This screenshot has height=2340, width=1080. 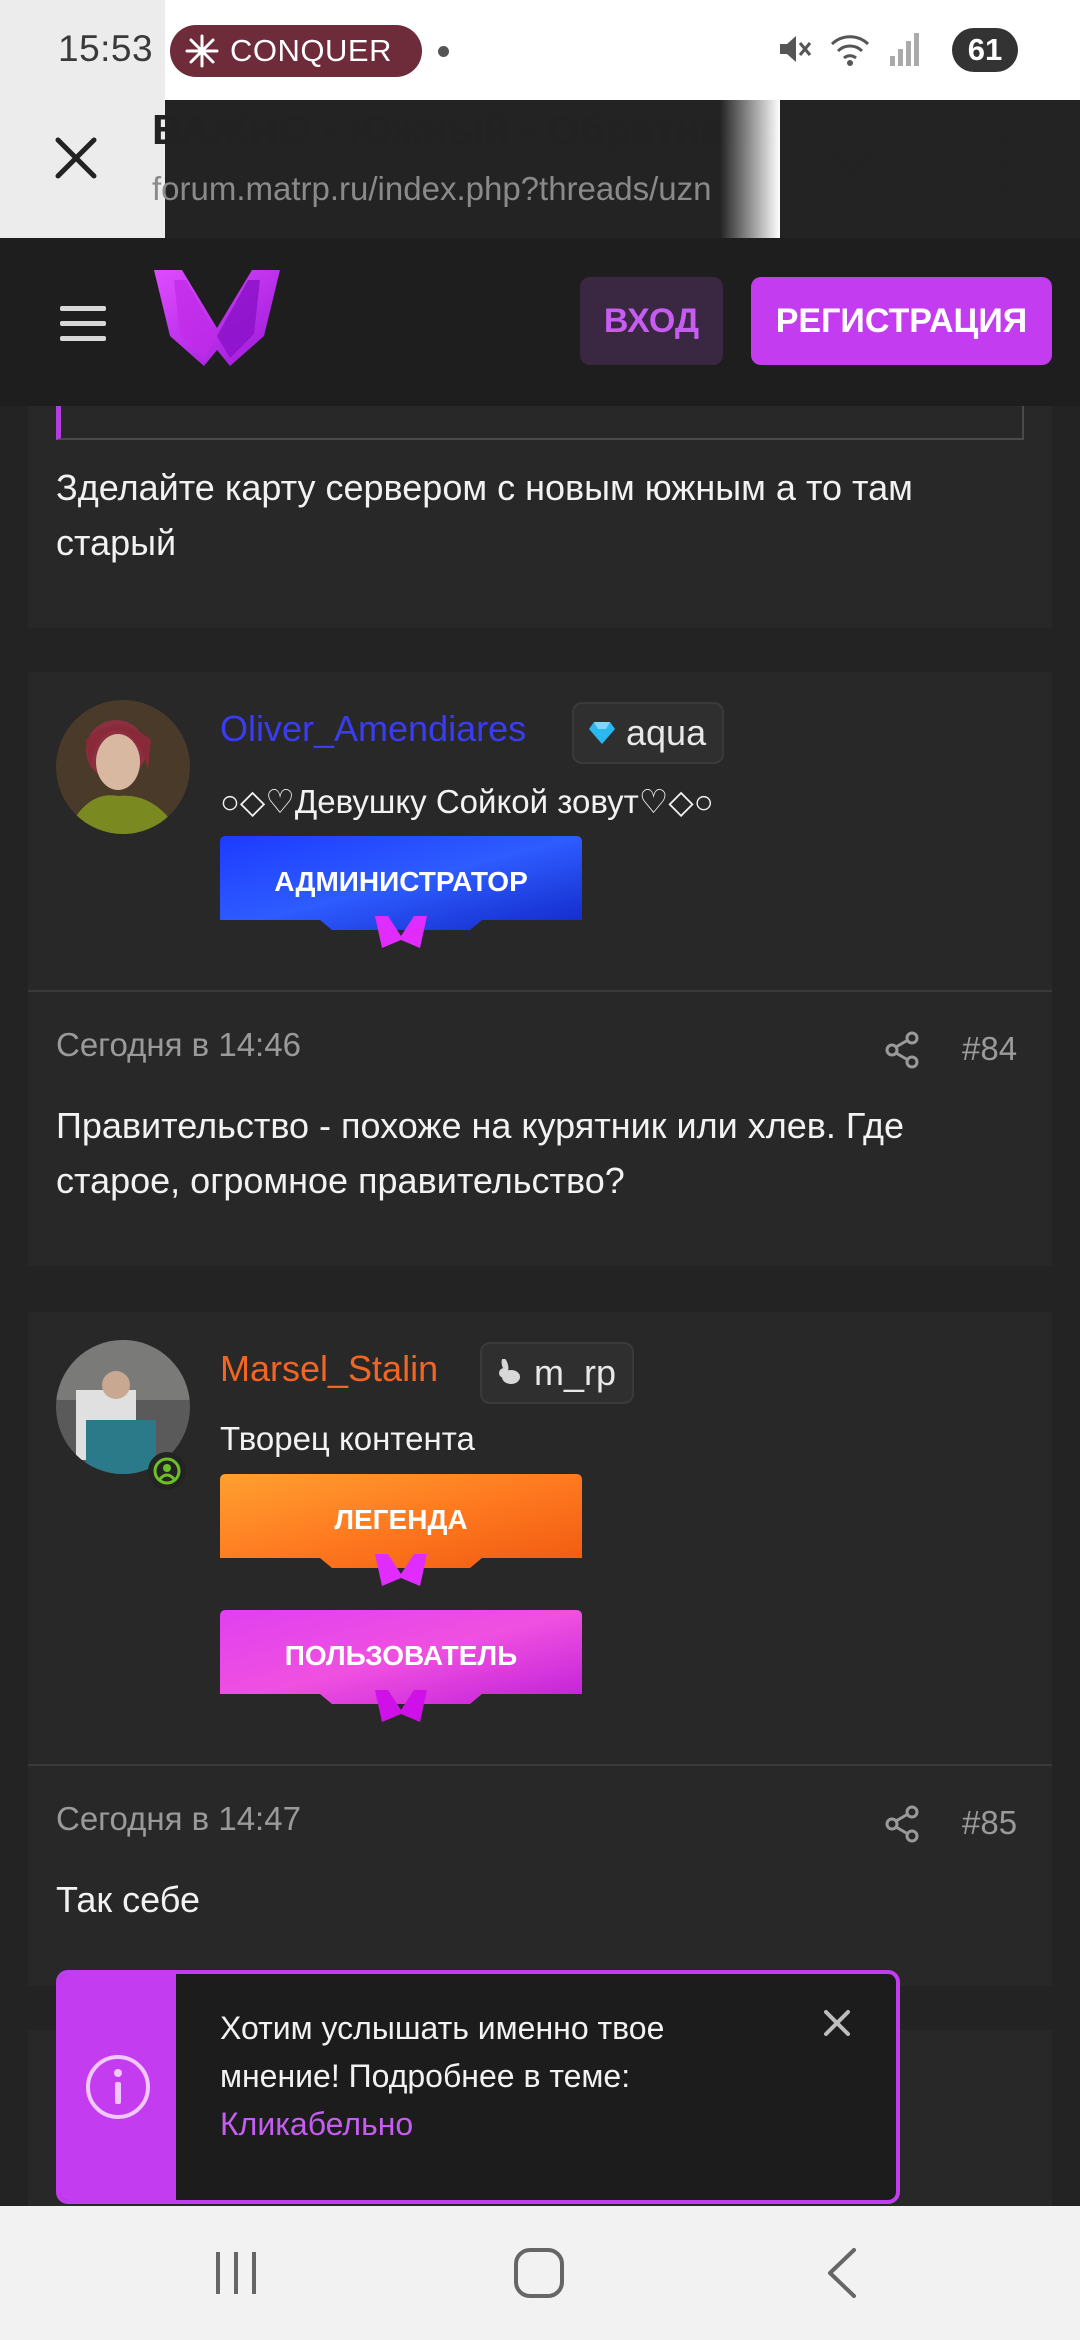 I want to click on rank-badge-user: ПОЛЬЗОВАТЕЛЬ, so click(x=401, y=1666).